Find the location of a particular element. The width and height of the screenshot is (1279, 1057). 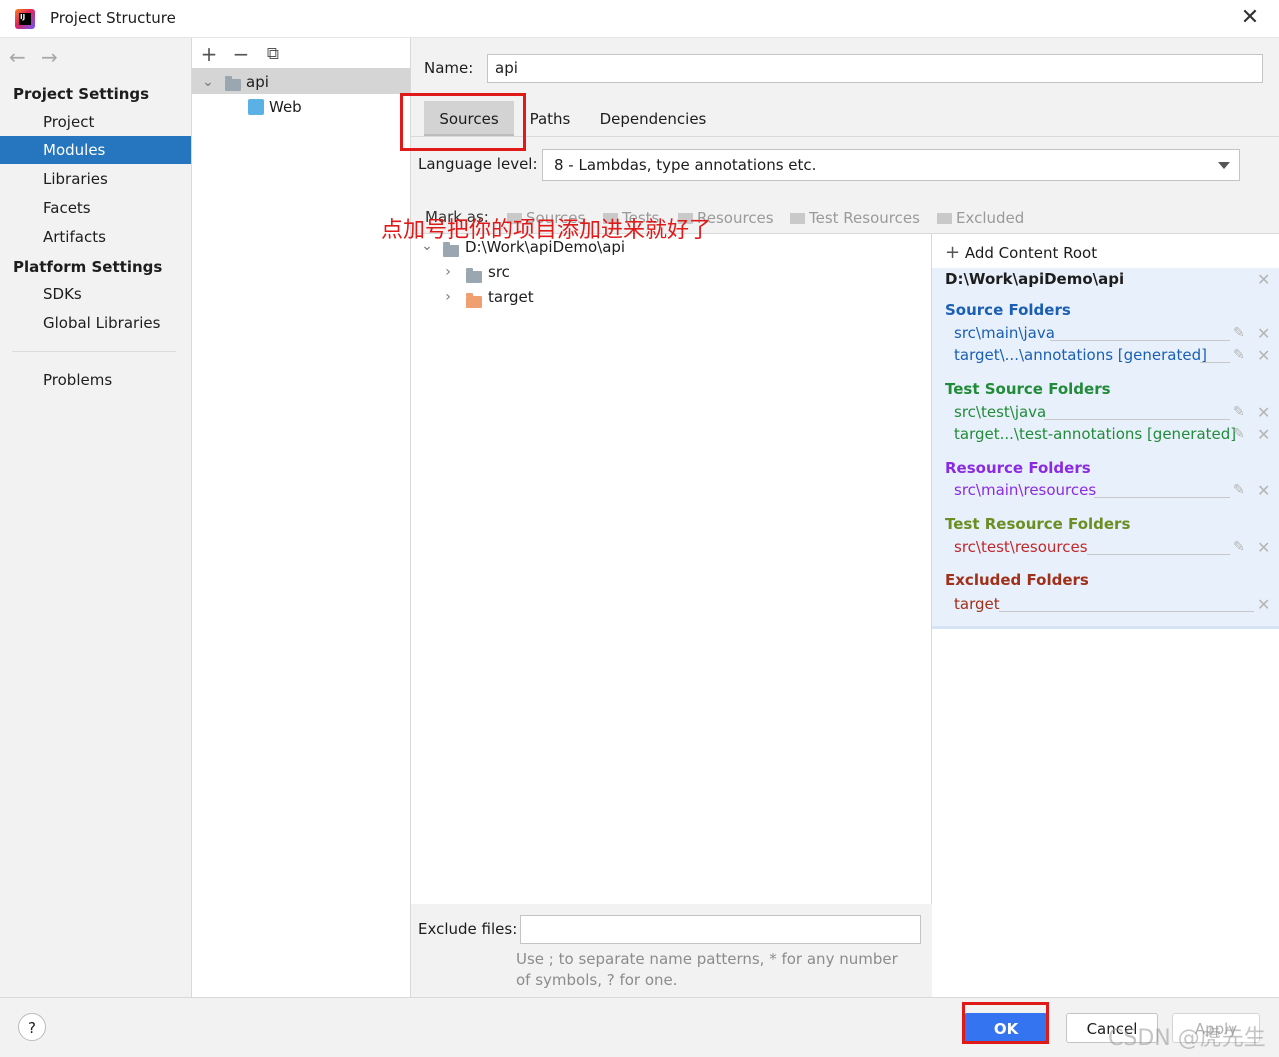

language-level-label: Language level: is located at coordinates (478, 164).